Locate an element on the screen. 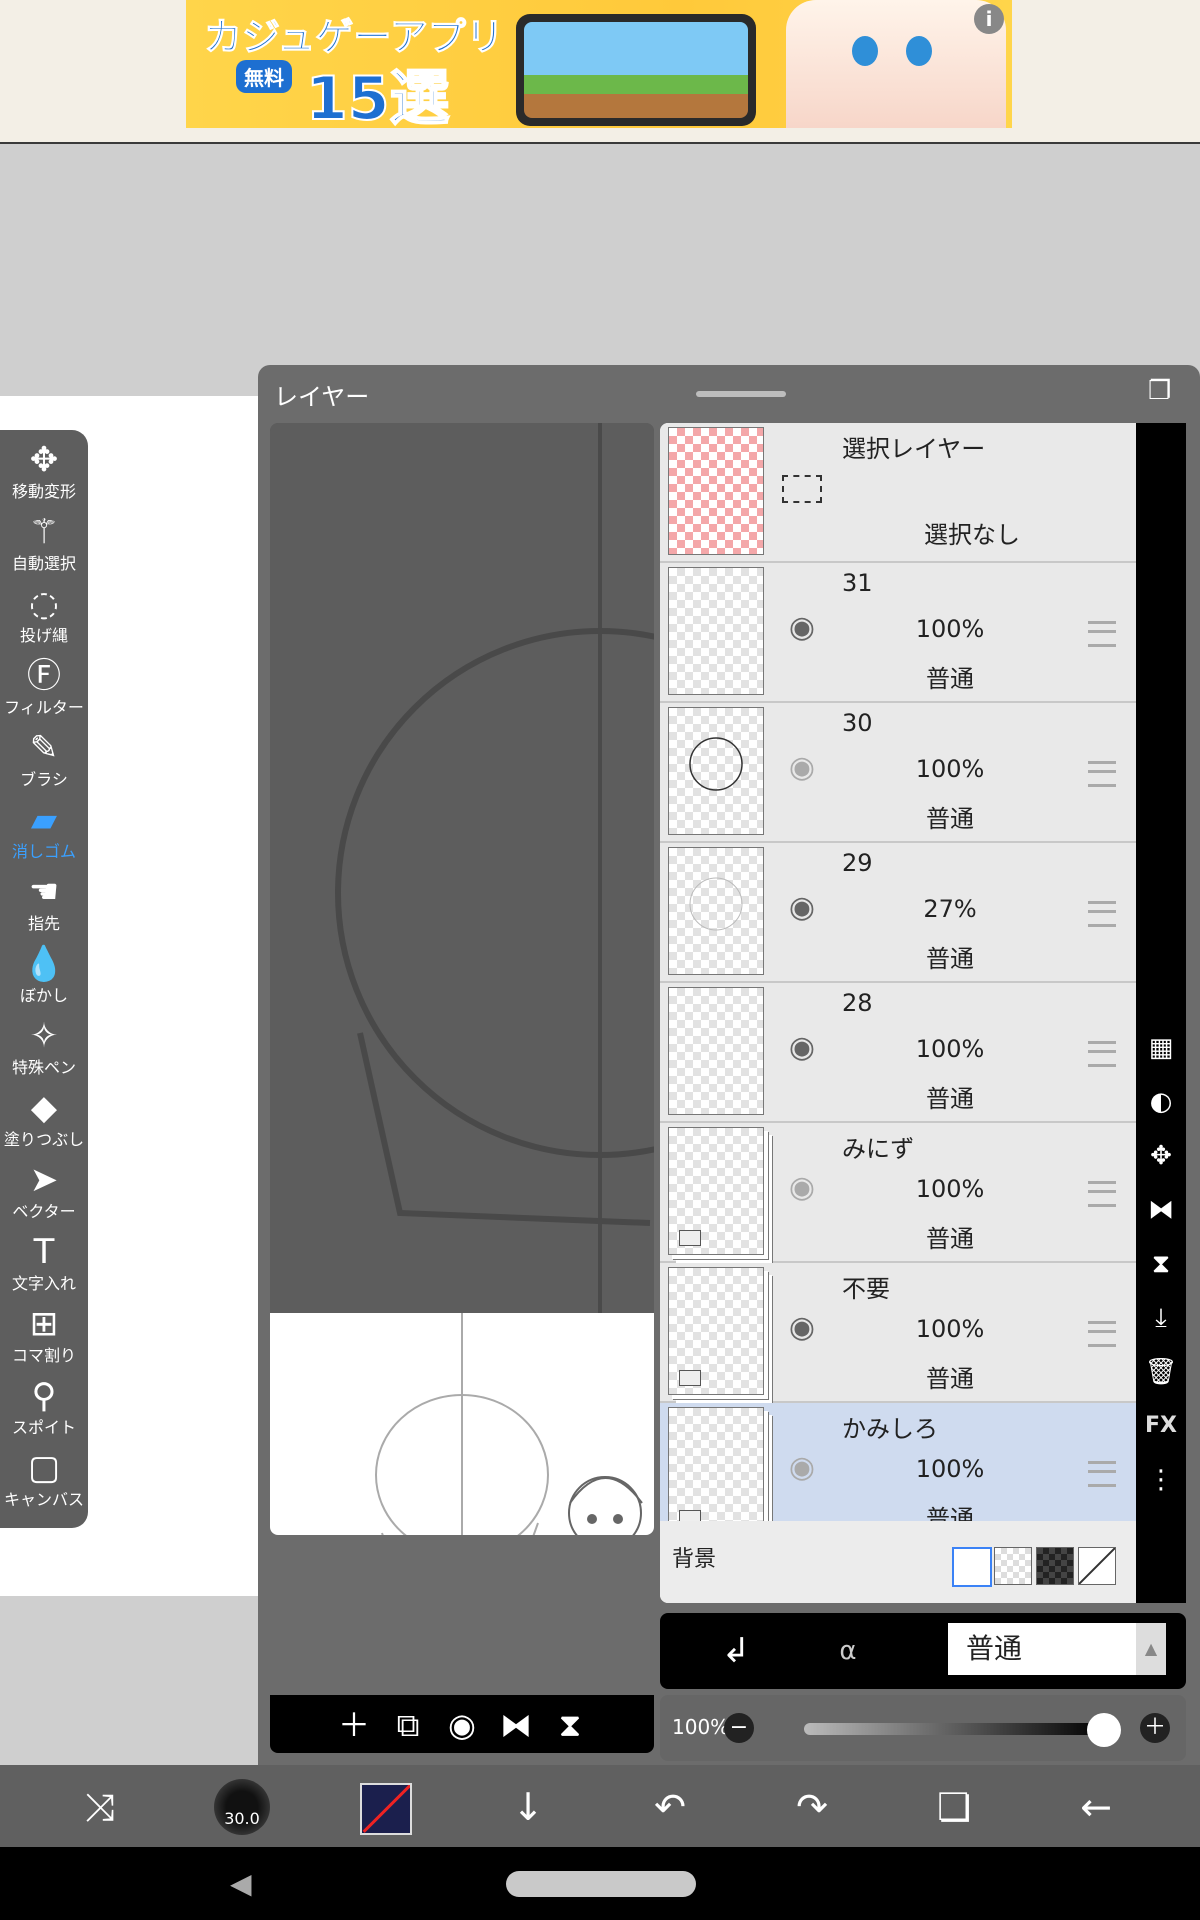 This screenshot has height=1920, width=1200. redo-icon: ↷ is located at coordinates (812, 1807).